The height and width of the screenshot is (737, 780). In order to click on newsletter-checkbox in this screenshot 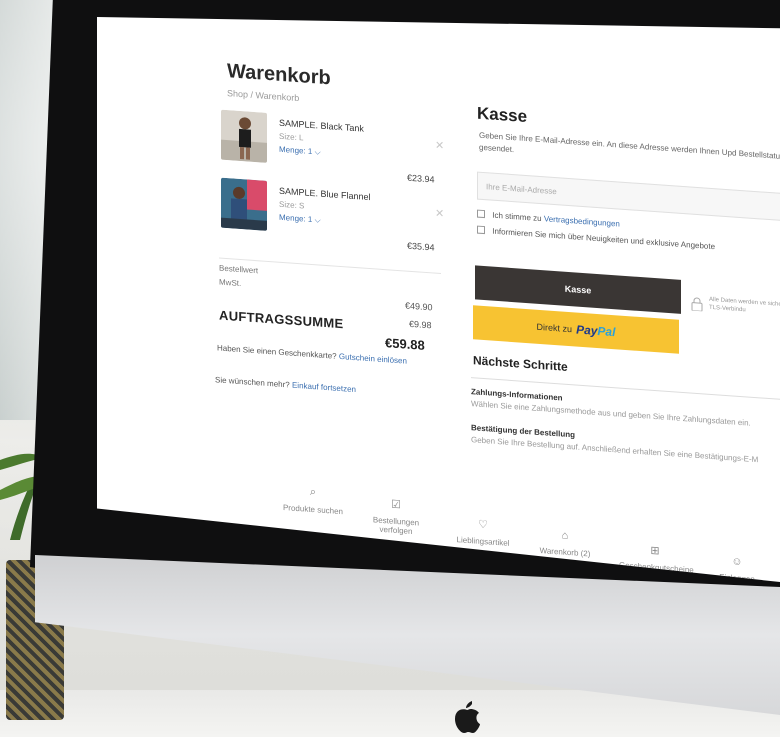, I will do `click(481, 230)`.